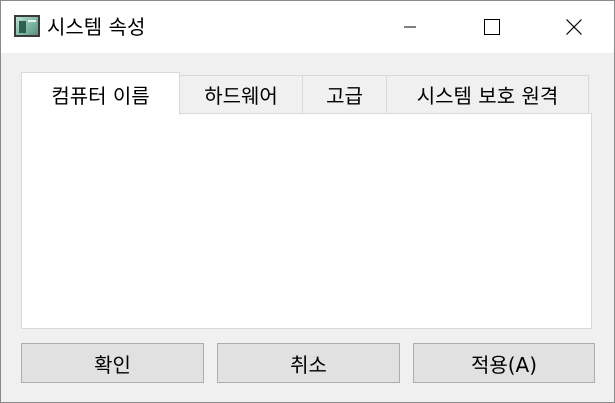 Image resolution: width=615 pixels, height=403 pixels. I want to click on window-title: 시스템 속성, so click(96, 27).